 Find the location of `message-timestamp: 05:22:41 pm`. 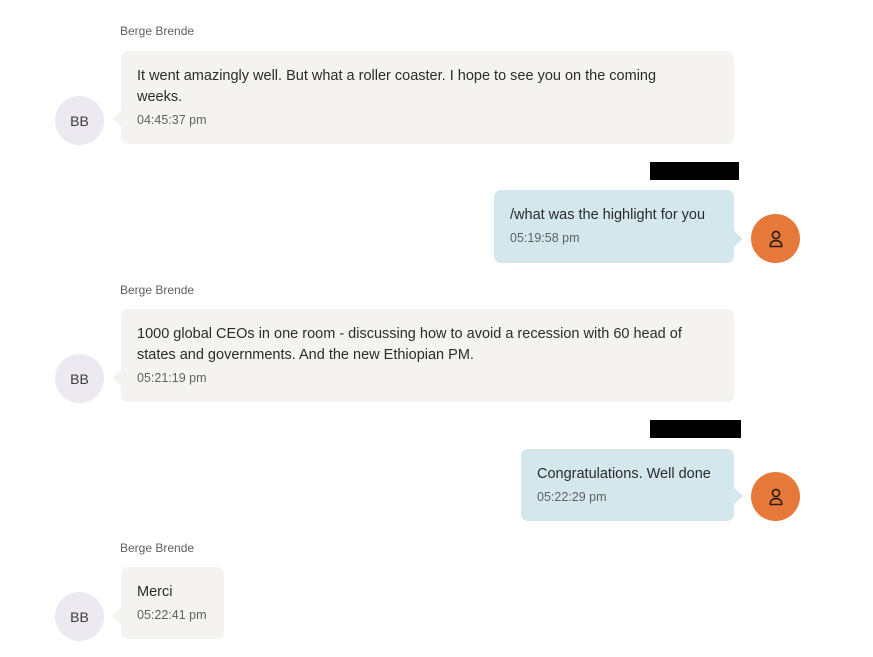

message-timestamp: 05:22:41 pm is located at coordinates (172, 615).